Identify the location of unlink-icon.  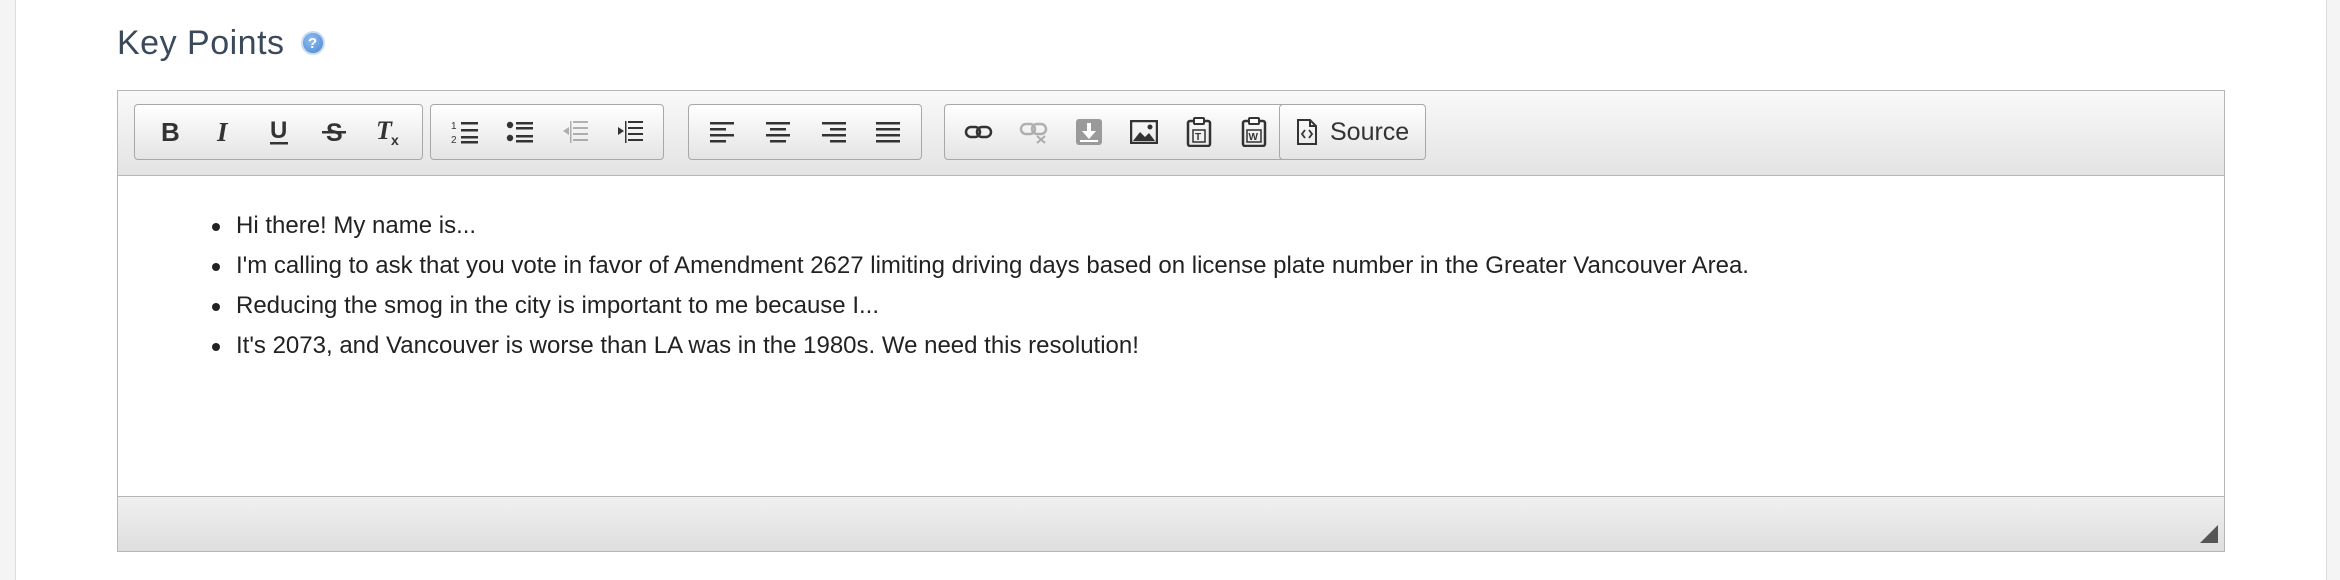
(1033, 133).